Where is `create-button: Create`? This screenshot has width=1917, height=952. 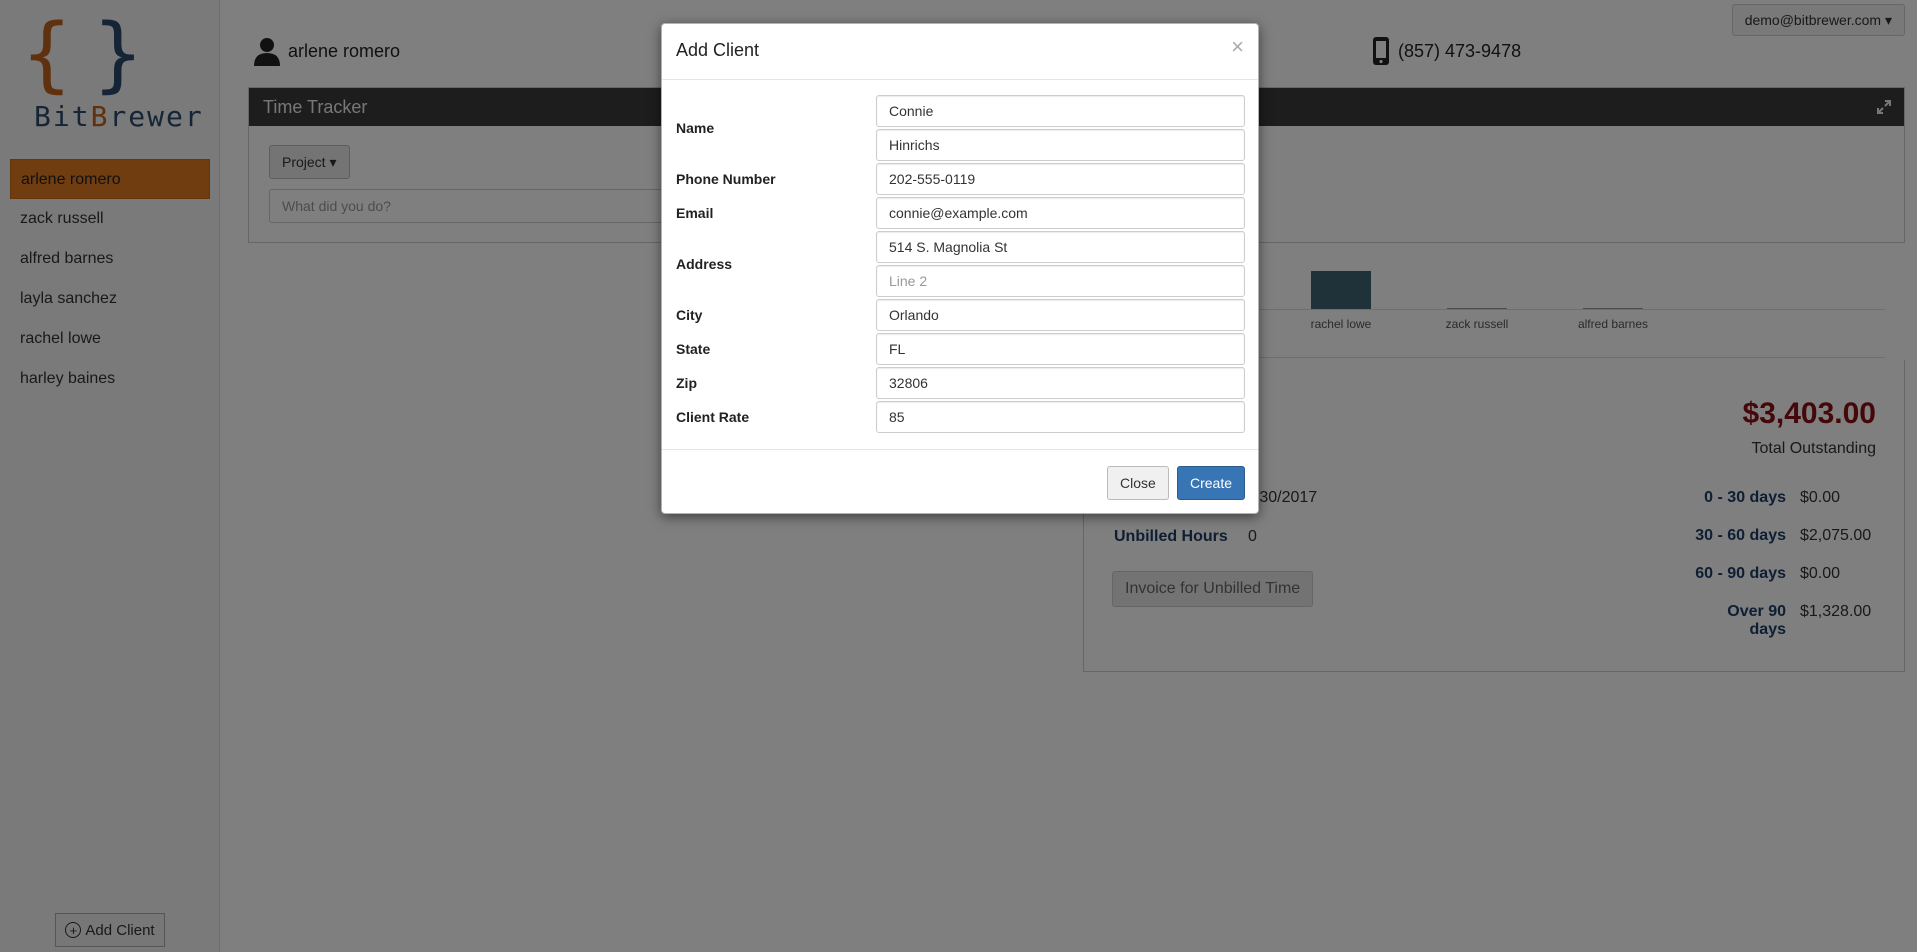 create-button: Create is located at coordinates (1211, 483).